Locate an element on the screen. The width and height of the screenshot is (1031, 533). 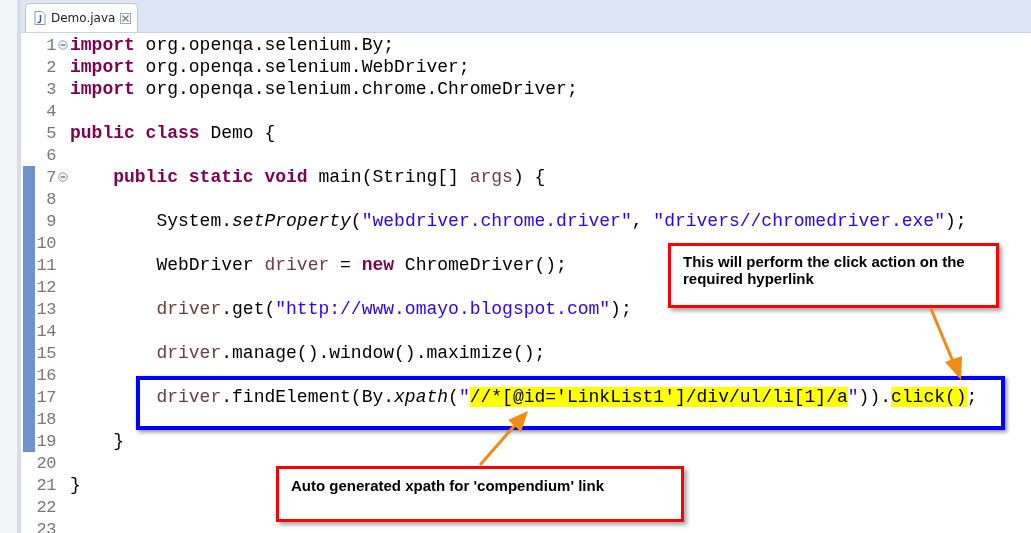
line-number: 8 is located at coordinates (50, 199).